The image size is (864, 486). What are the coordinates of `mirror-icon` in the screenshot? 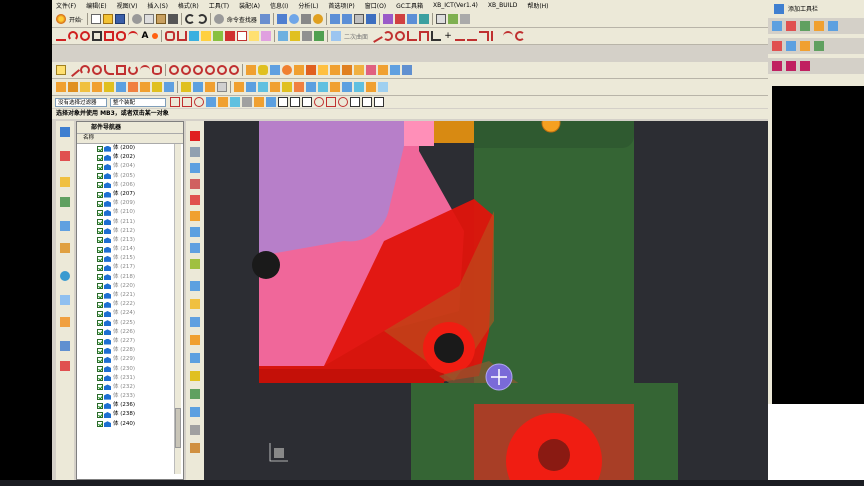 It's located at (186, 70).